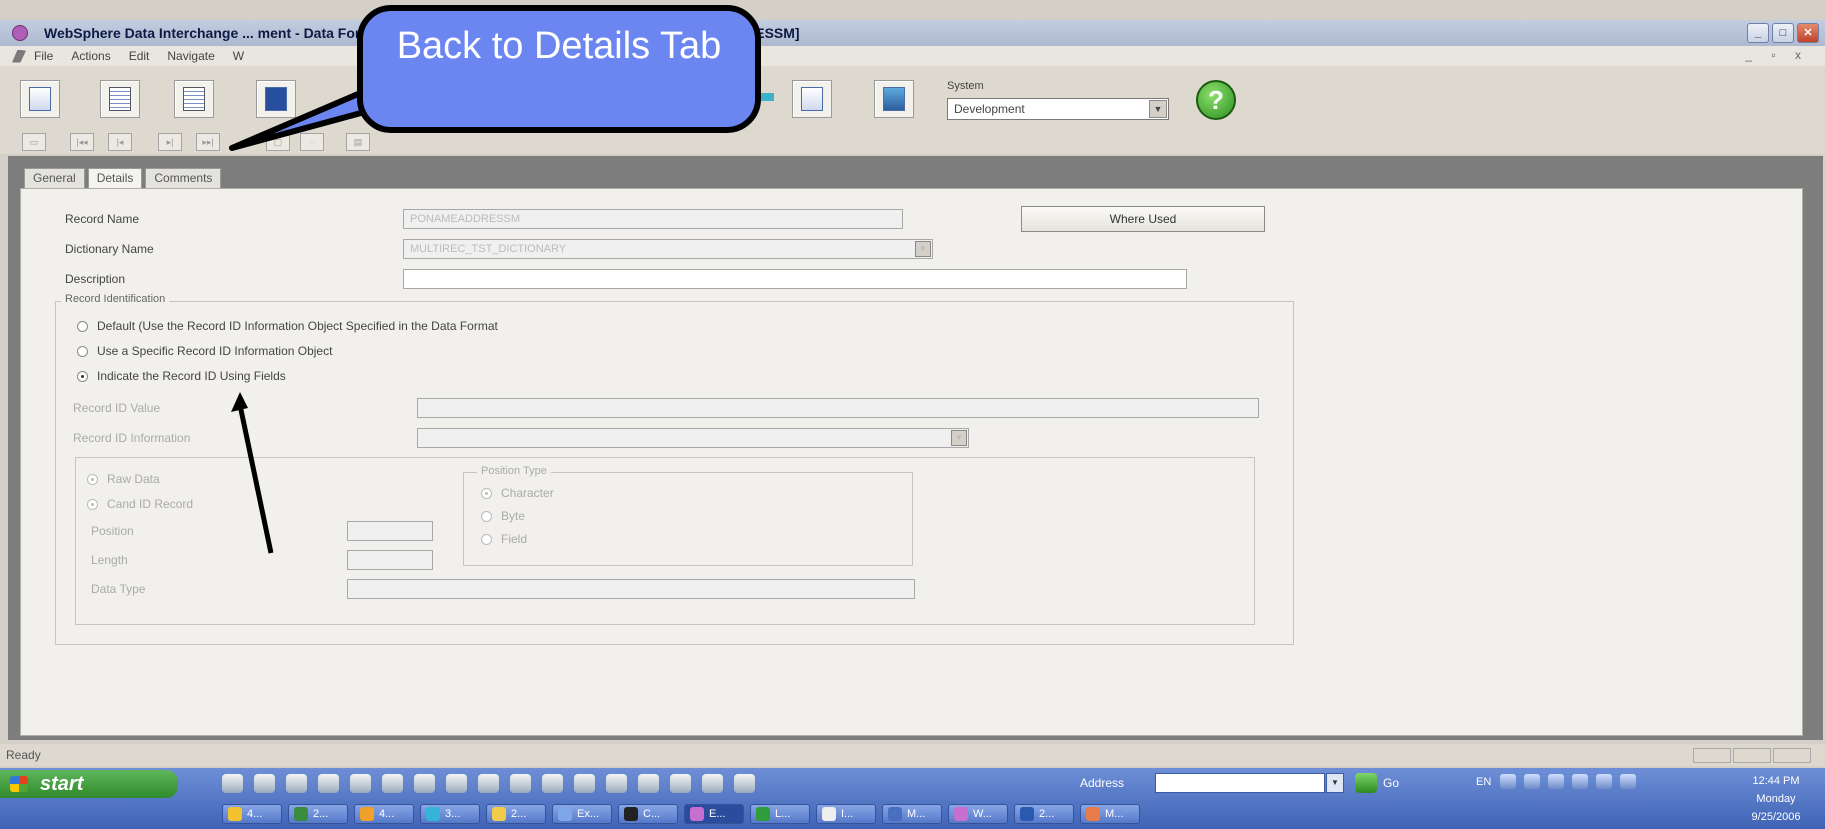 The width and height of the screenshot is (1825, 829). Describe the element at coordinates (120, 99) in the screenshot. I see `toolbar-button-list` at that location.